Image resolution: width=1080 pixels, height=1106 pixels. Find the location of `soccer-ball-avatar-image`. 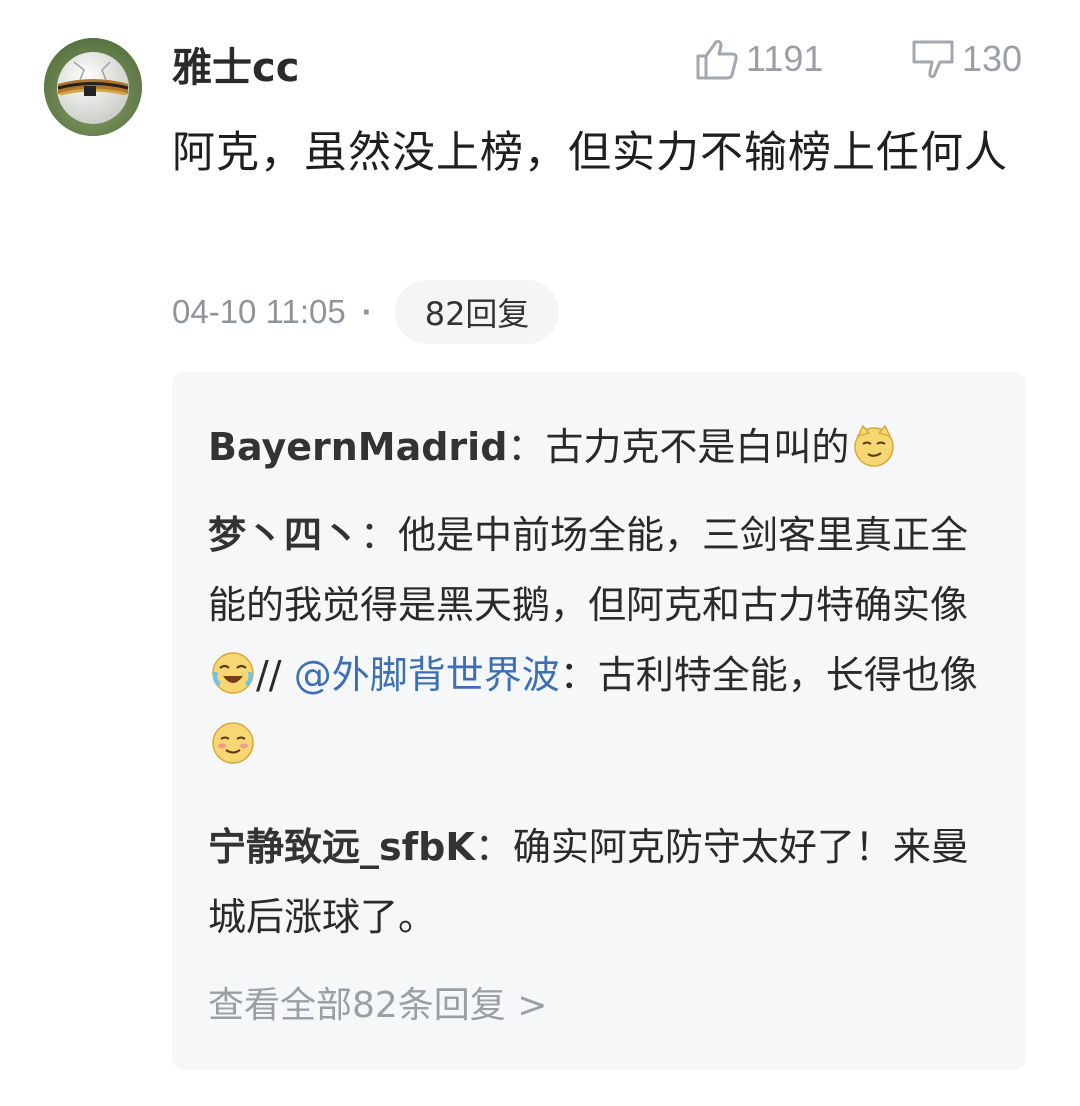

soccer-ball-avatar-image is located at coordinates (93, 87).